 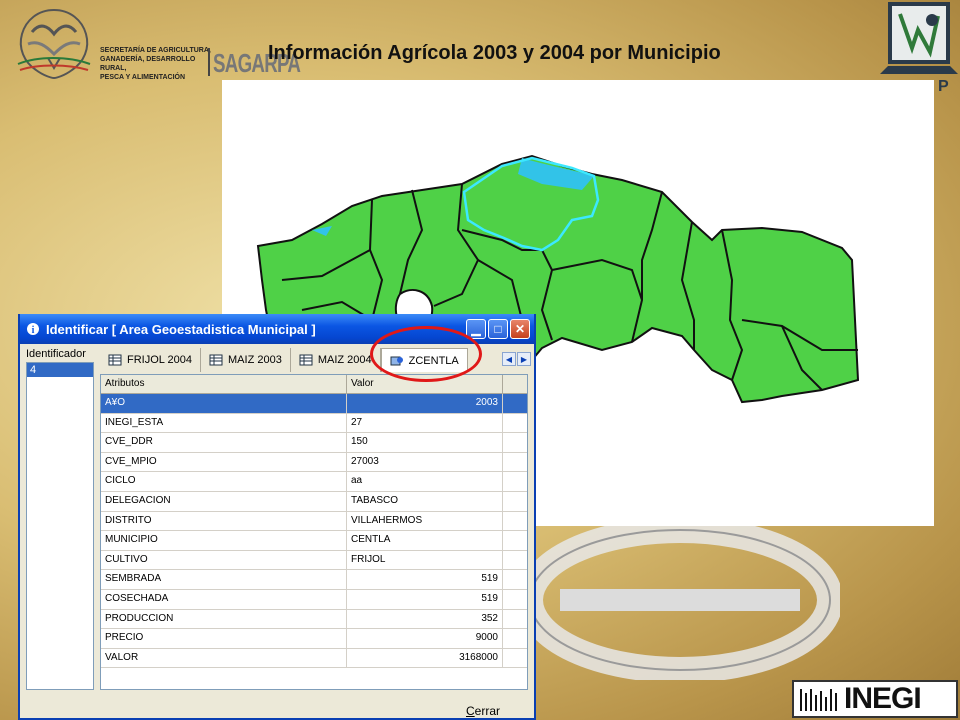 I want to click on table-row: DISTRITO VILLAHERMOS, so click(x=314, y=521).